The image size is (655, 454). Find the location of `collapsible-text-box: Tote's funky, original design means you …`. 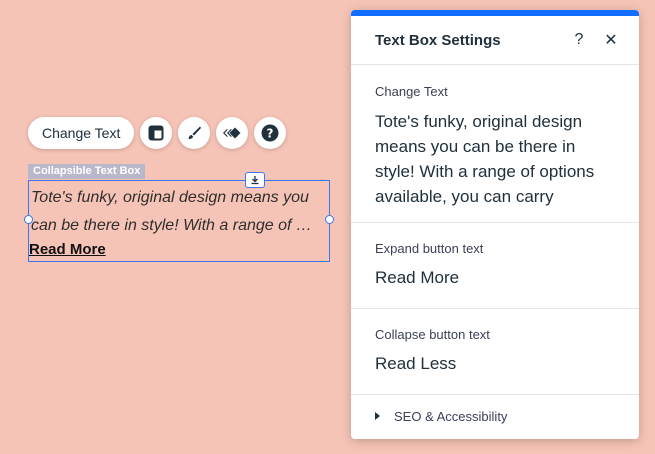

collapsible-text-box: Tote's funky, original design means you … is located at coordinates (179, 217).